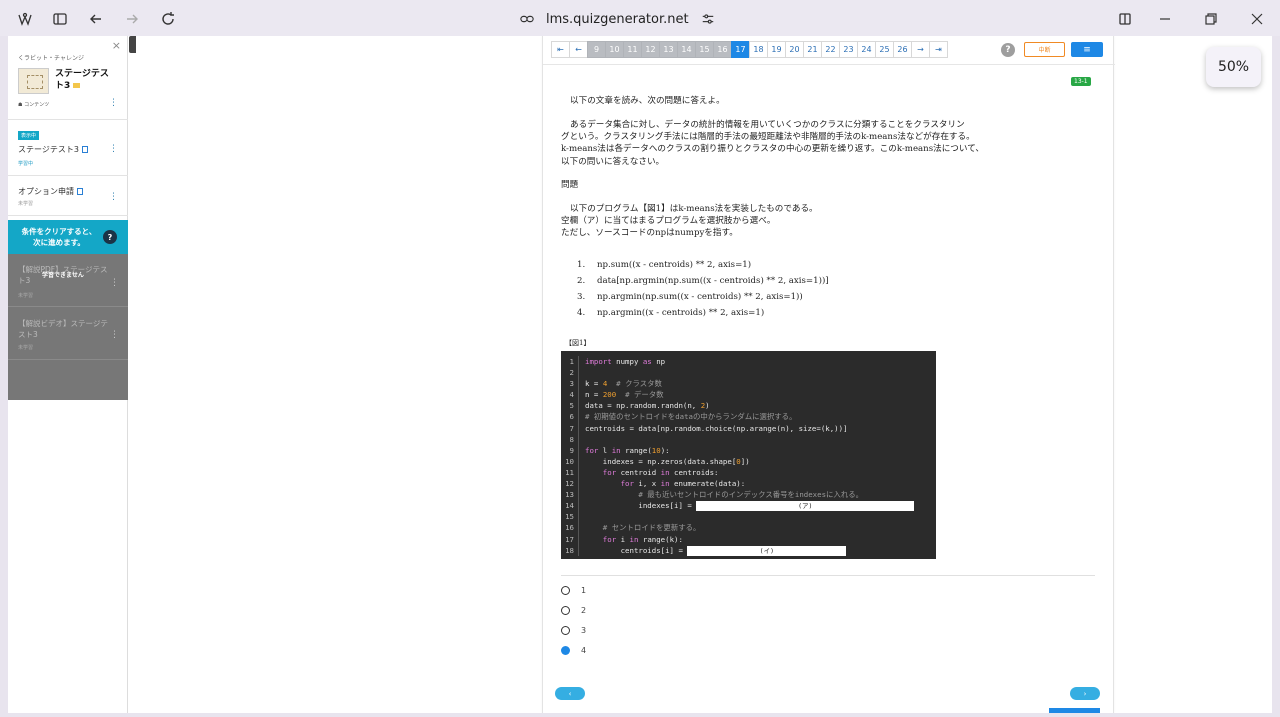 This screenshot has height=717, width=1280. Describe the element at coordinates (26, 164) in the screenshot. I see `item-status: 学習中` at that location.